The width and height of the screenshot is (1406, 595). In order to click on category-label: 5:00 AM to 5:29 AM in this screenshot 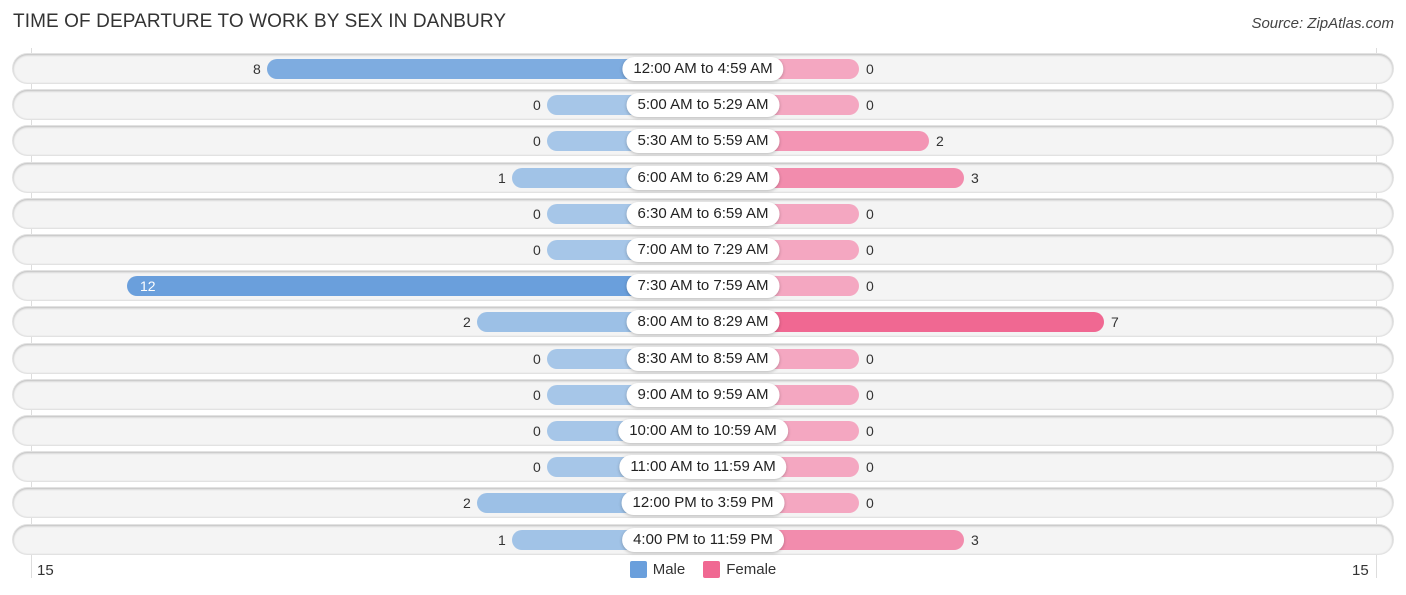, I will do `click(703, 104)`.